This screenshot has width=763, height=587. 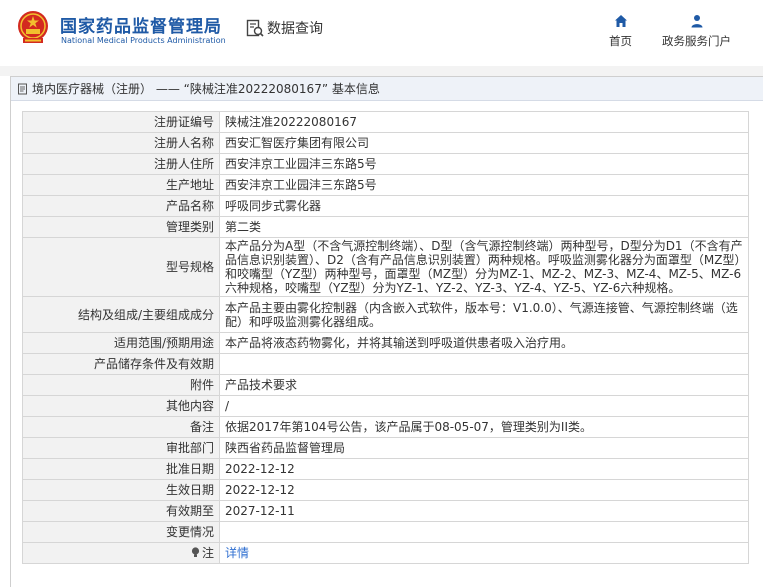 What do you see at coordinates (121, 511) in the screenshot?
I see `row-label: 有效期至` at bounding box center [121, 511].